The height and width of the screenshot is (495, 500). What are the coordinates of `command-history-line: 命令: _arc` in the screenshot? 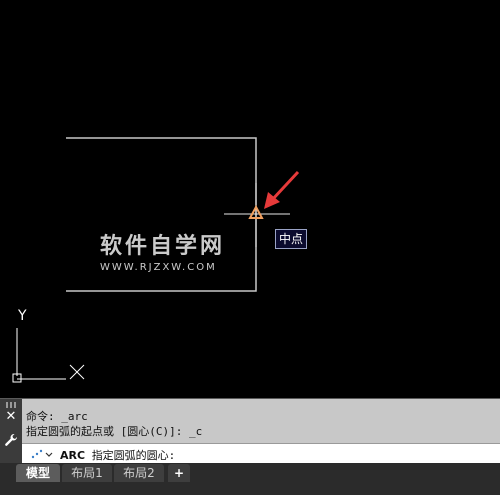 It's located at (57, 416).